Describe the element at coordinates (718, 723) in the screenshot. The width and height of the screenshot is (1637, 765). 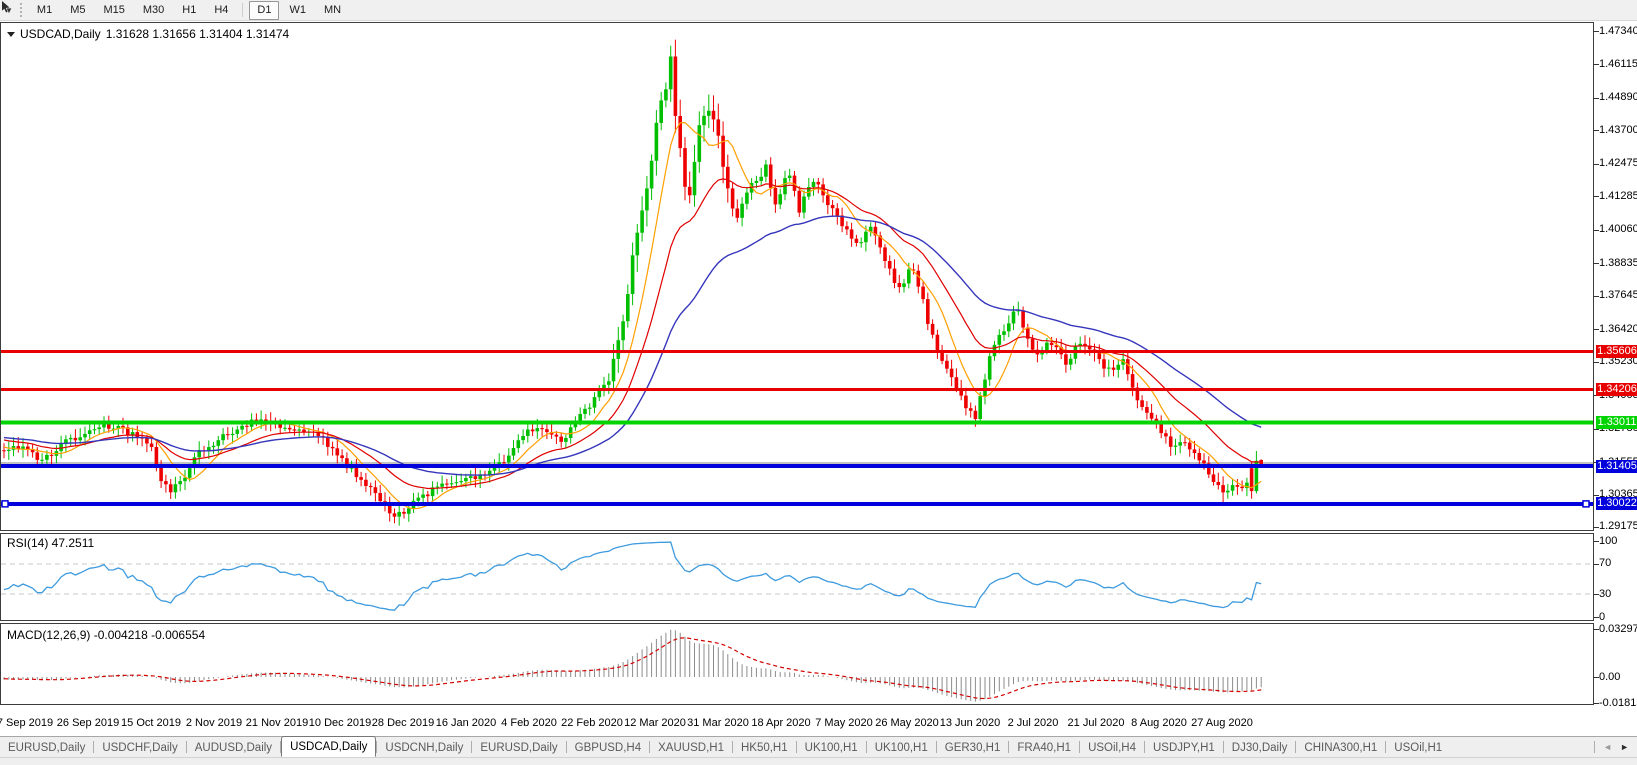
I see `date-axis-label: 31 Mar 2020` at that location.